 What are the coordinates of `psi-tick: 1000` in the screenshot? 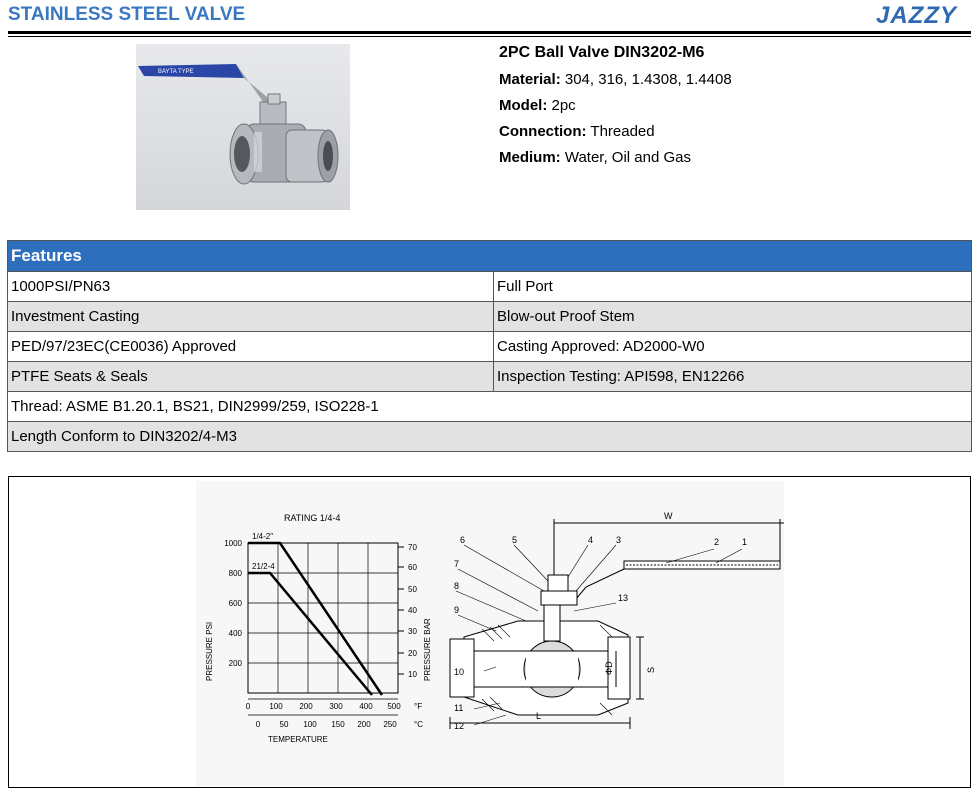 It's located at (233, 543).